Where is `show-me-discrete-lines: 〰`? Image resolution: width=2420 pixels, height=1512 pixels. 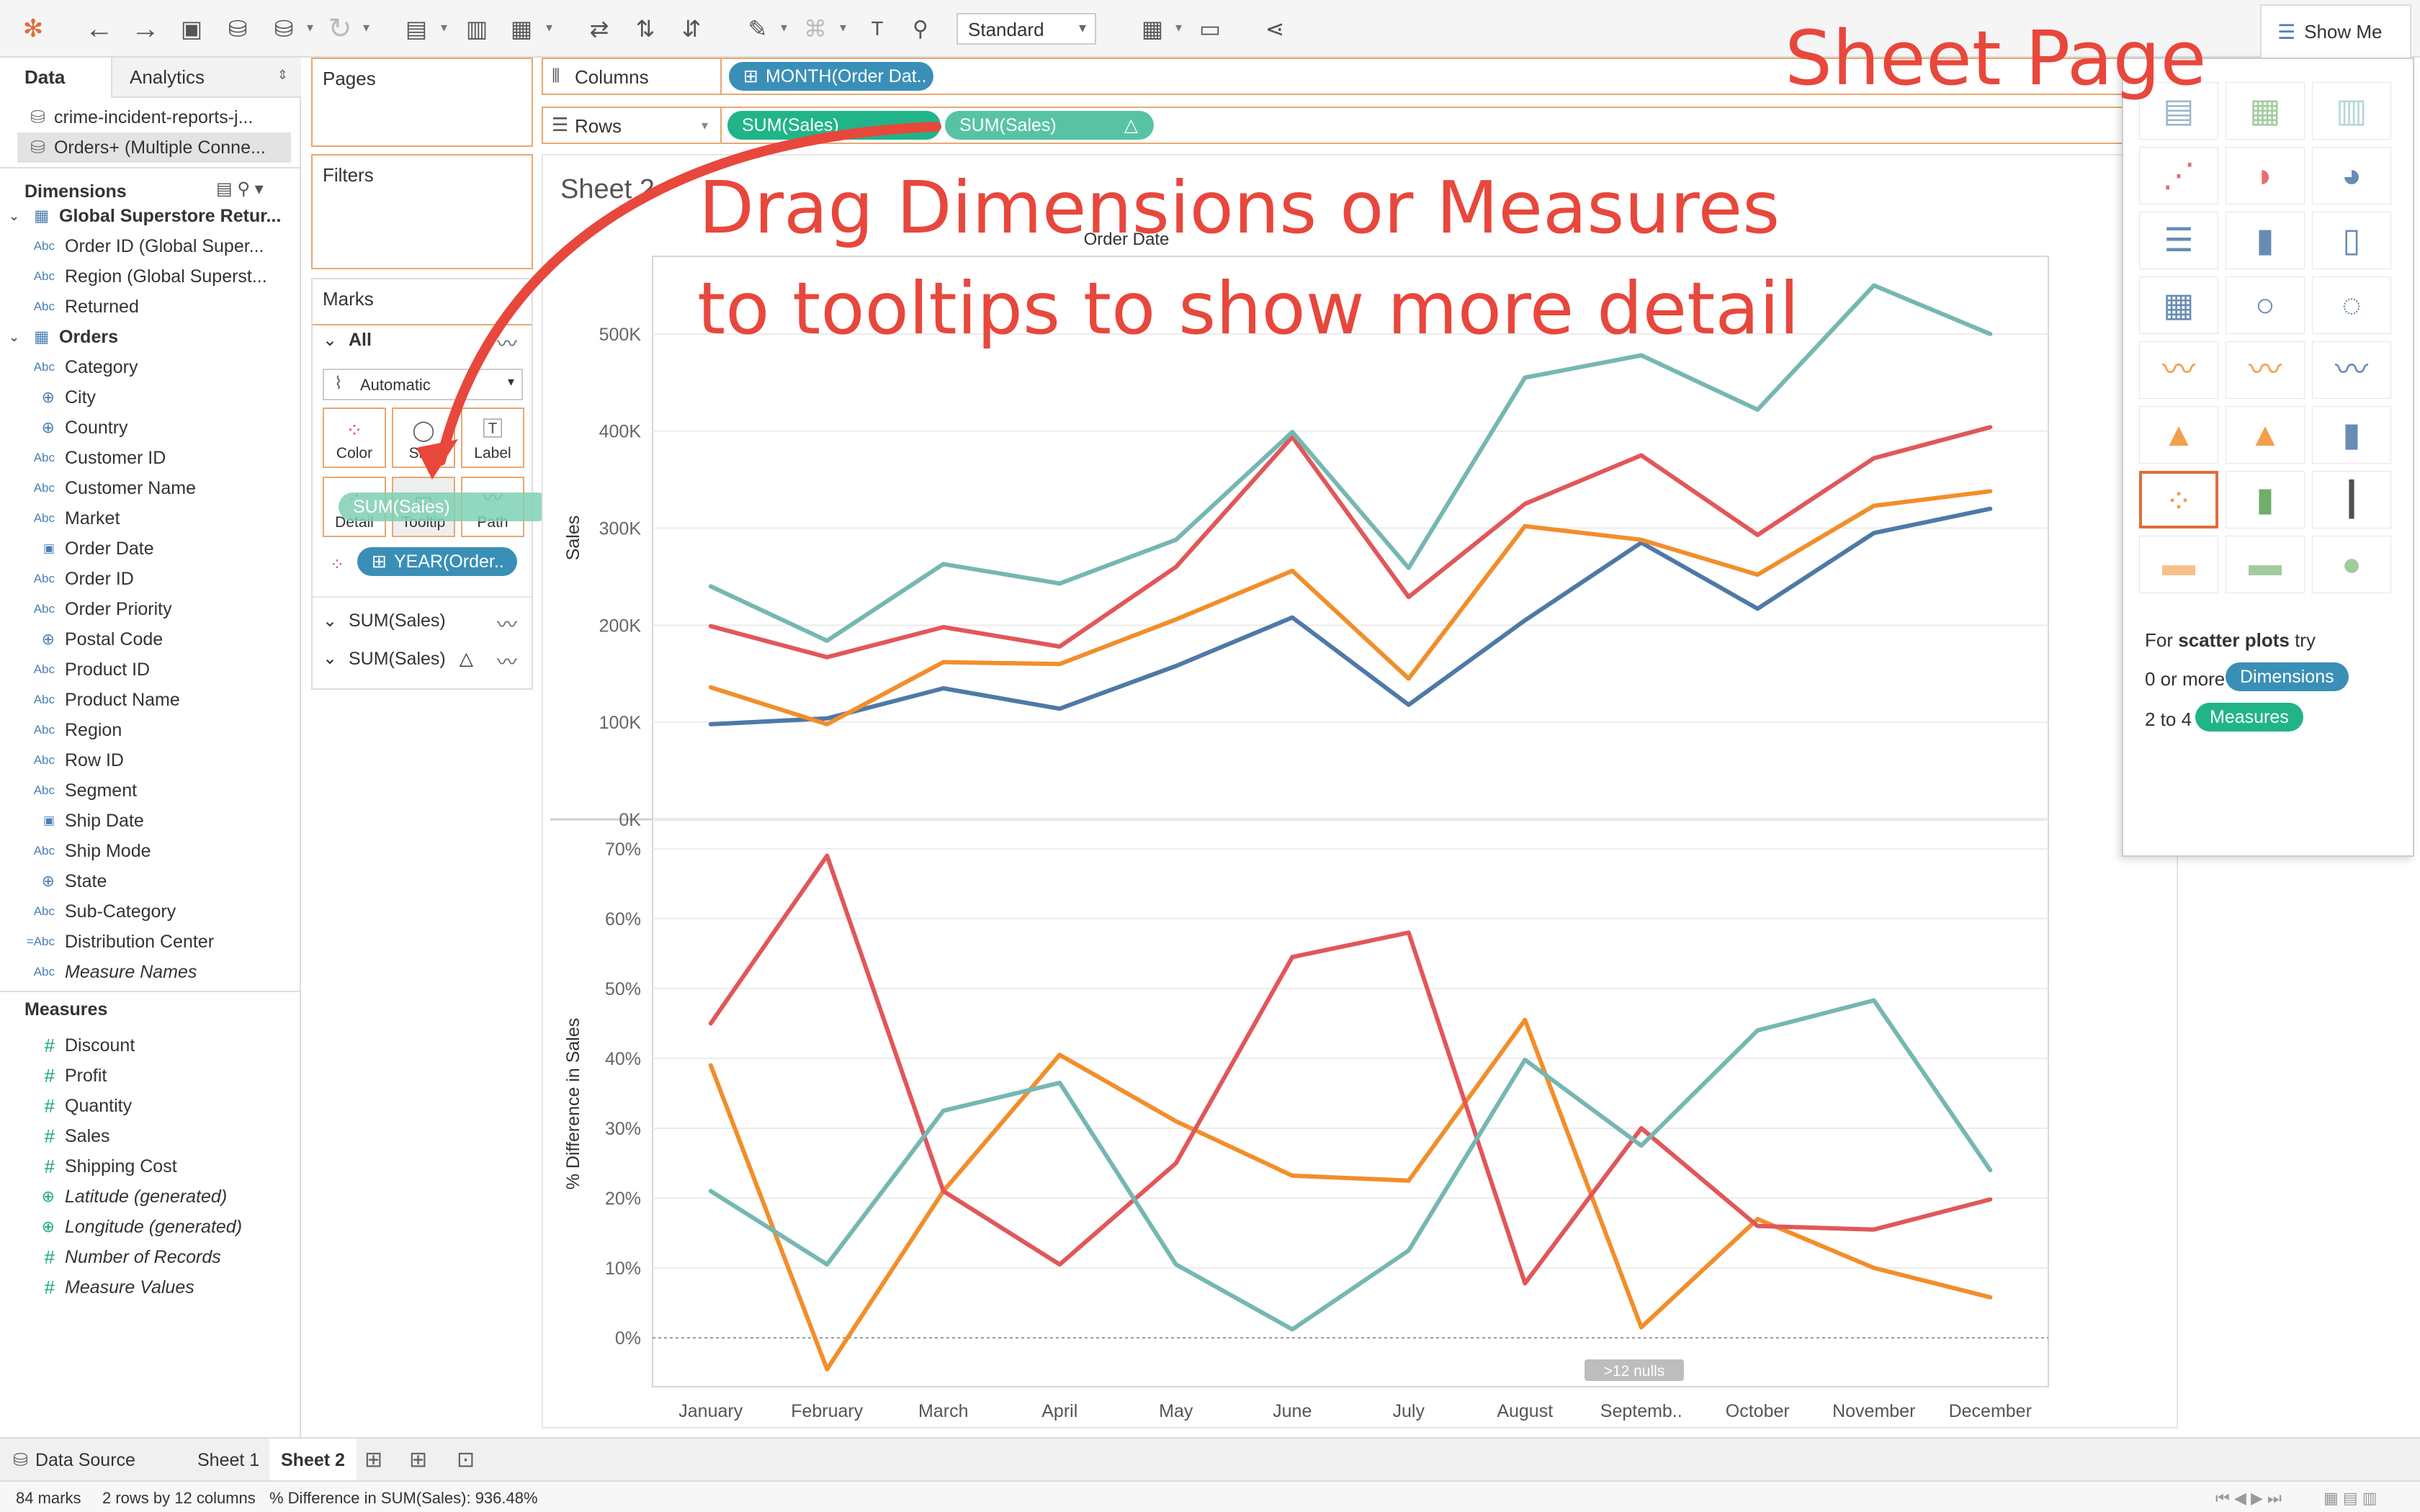 show-me-discrete-lines: 〰 is located at coordinates (2265, 370).